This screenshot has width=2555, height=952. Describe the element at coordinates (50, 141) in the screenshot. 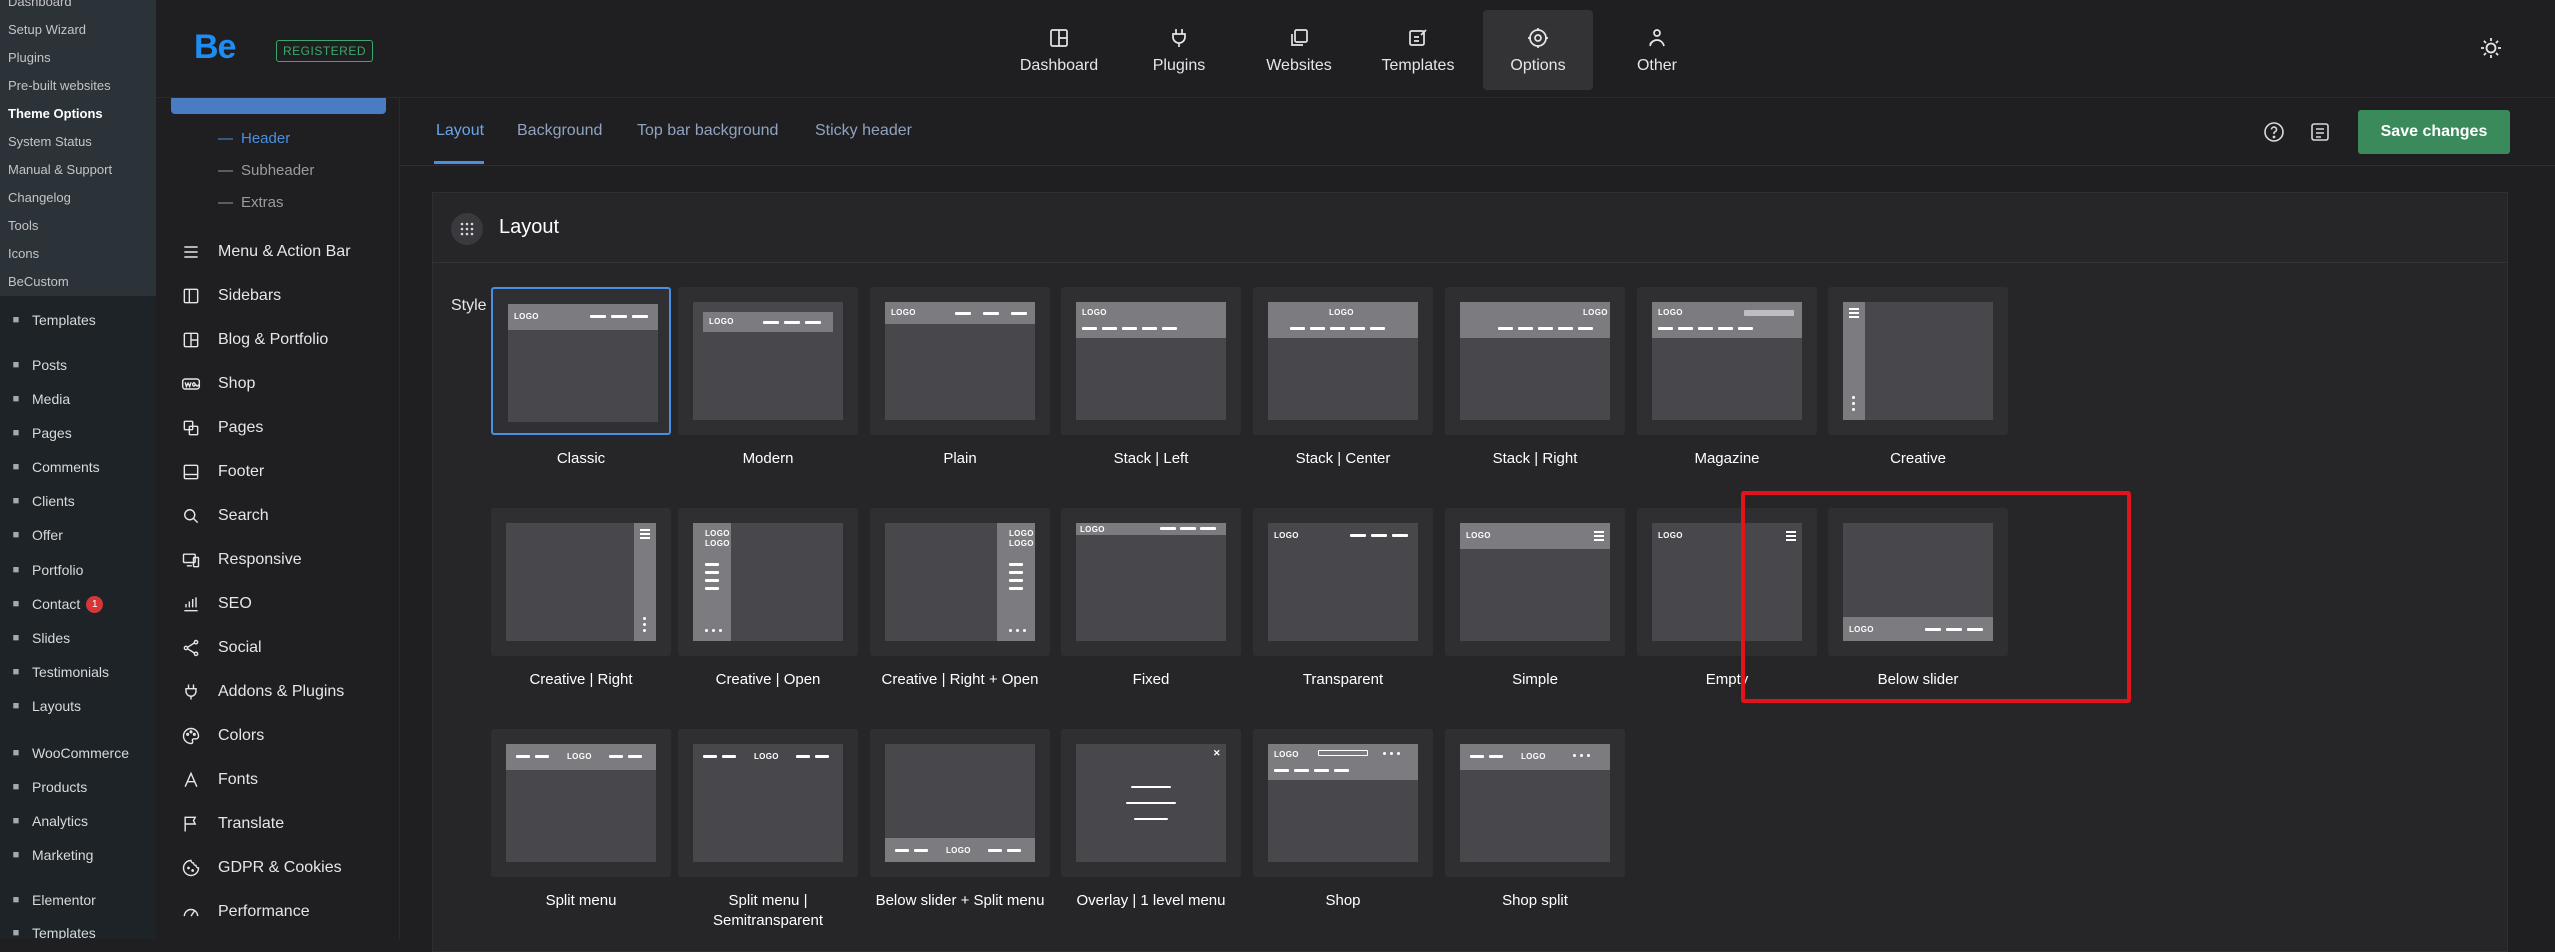

I see `wp-submenu-item: System Status` at that location.